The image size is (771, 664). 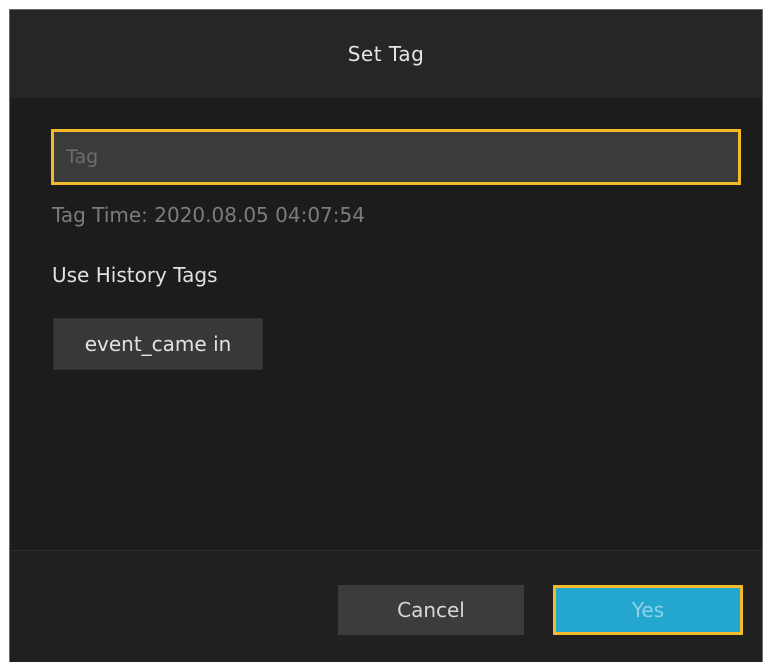 I want to click on tag-time-text: Tag Time: 2020.08.05 04:07:54, so click(x=208, y=215).